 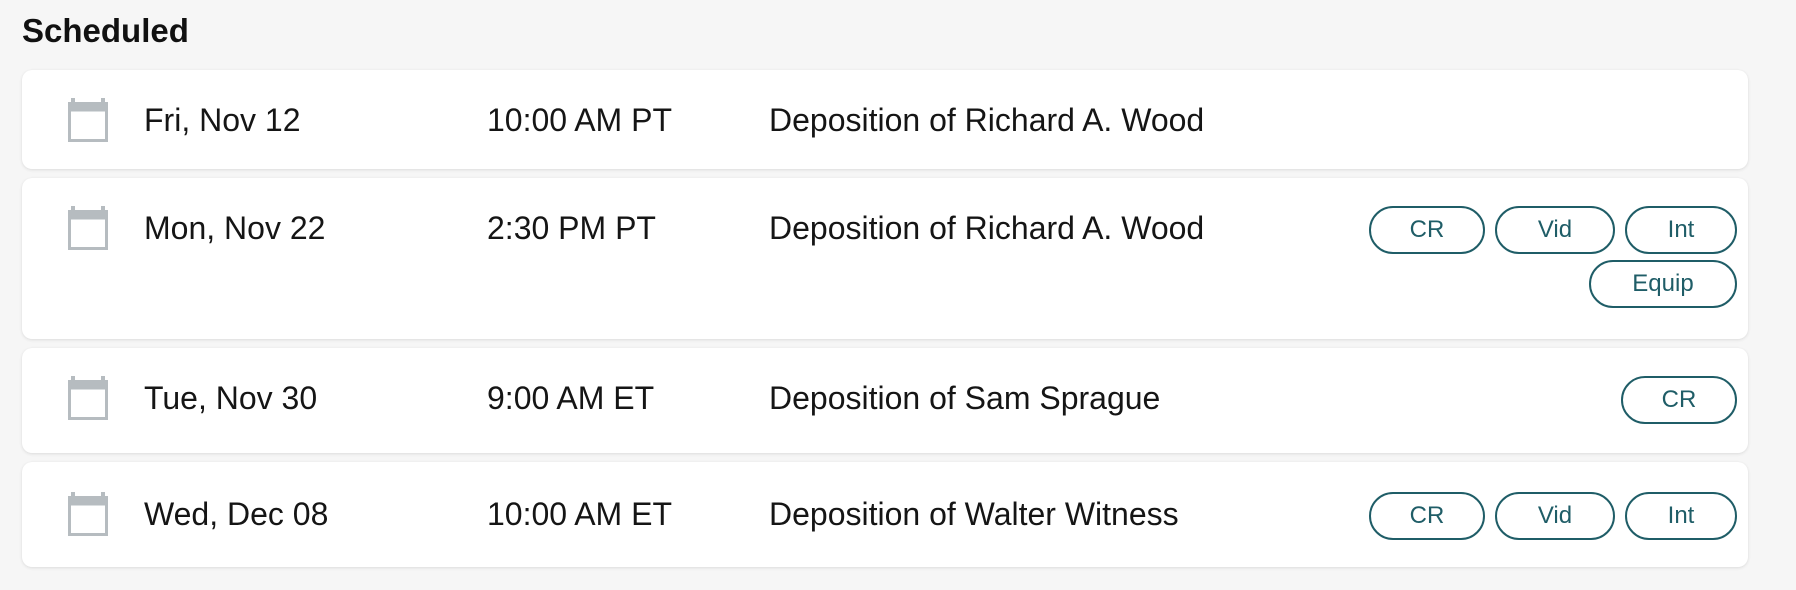 What do you see at coordinates (1663, 284) in the screenshot?
I see `tag-equip-button: Equip` at bounding box center [1663, 284].